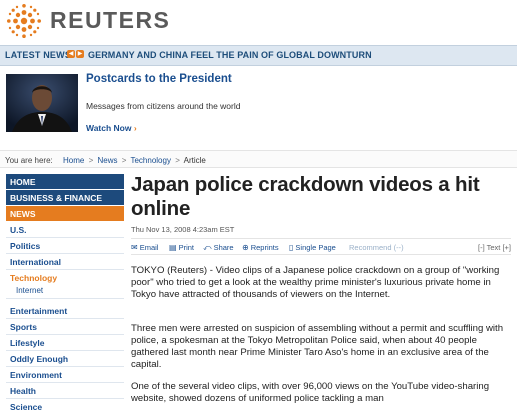 This screenshot has height=412, width=517. I want to click on site-header: REUTERS, so click(258, 20).